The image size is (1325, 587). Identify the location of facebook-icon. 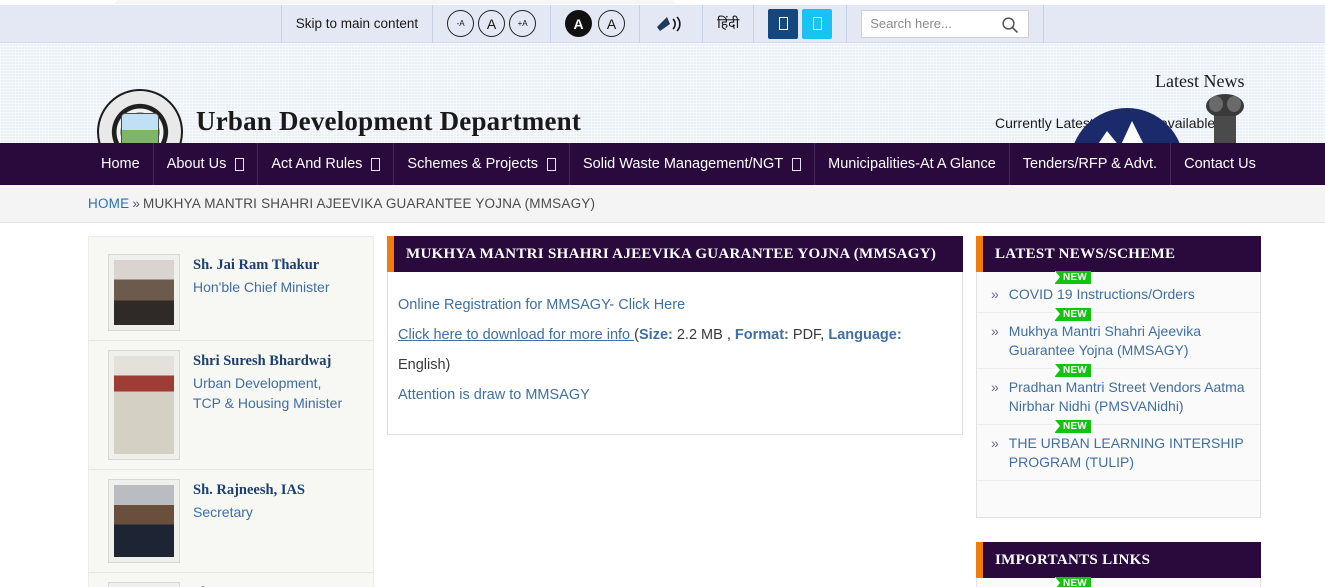
(783, 23).